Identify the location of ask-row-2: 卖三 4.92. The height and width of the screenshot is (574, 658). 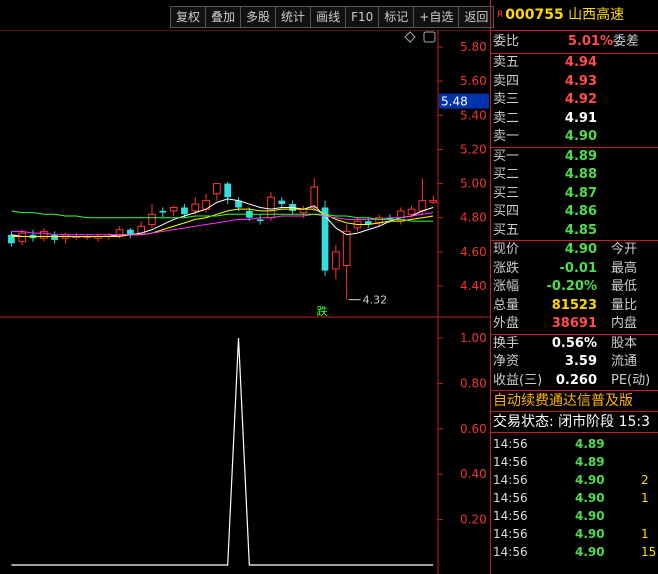
(574, 100).